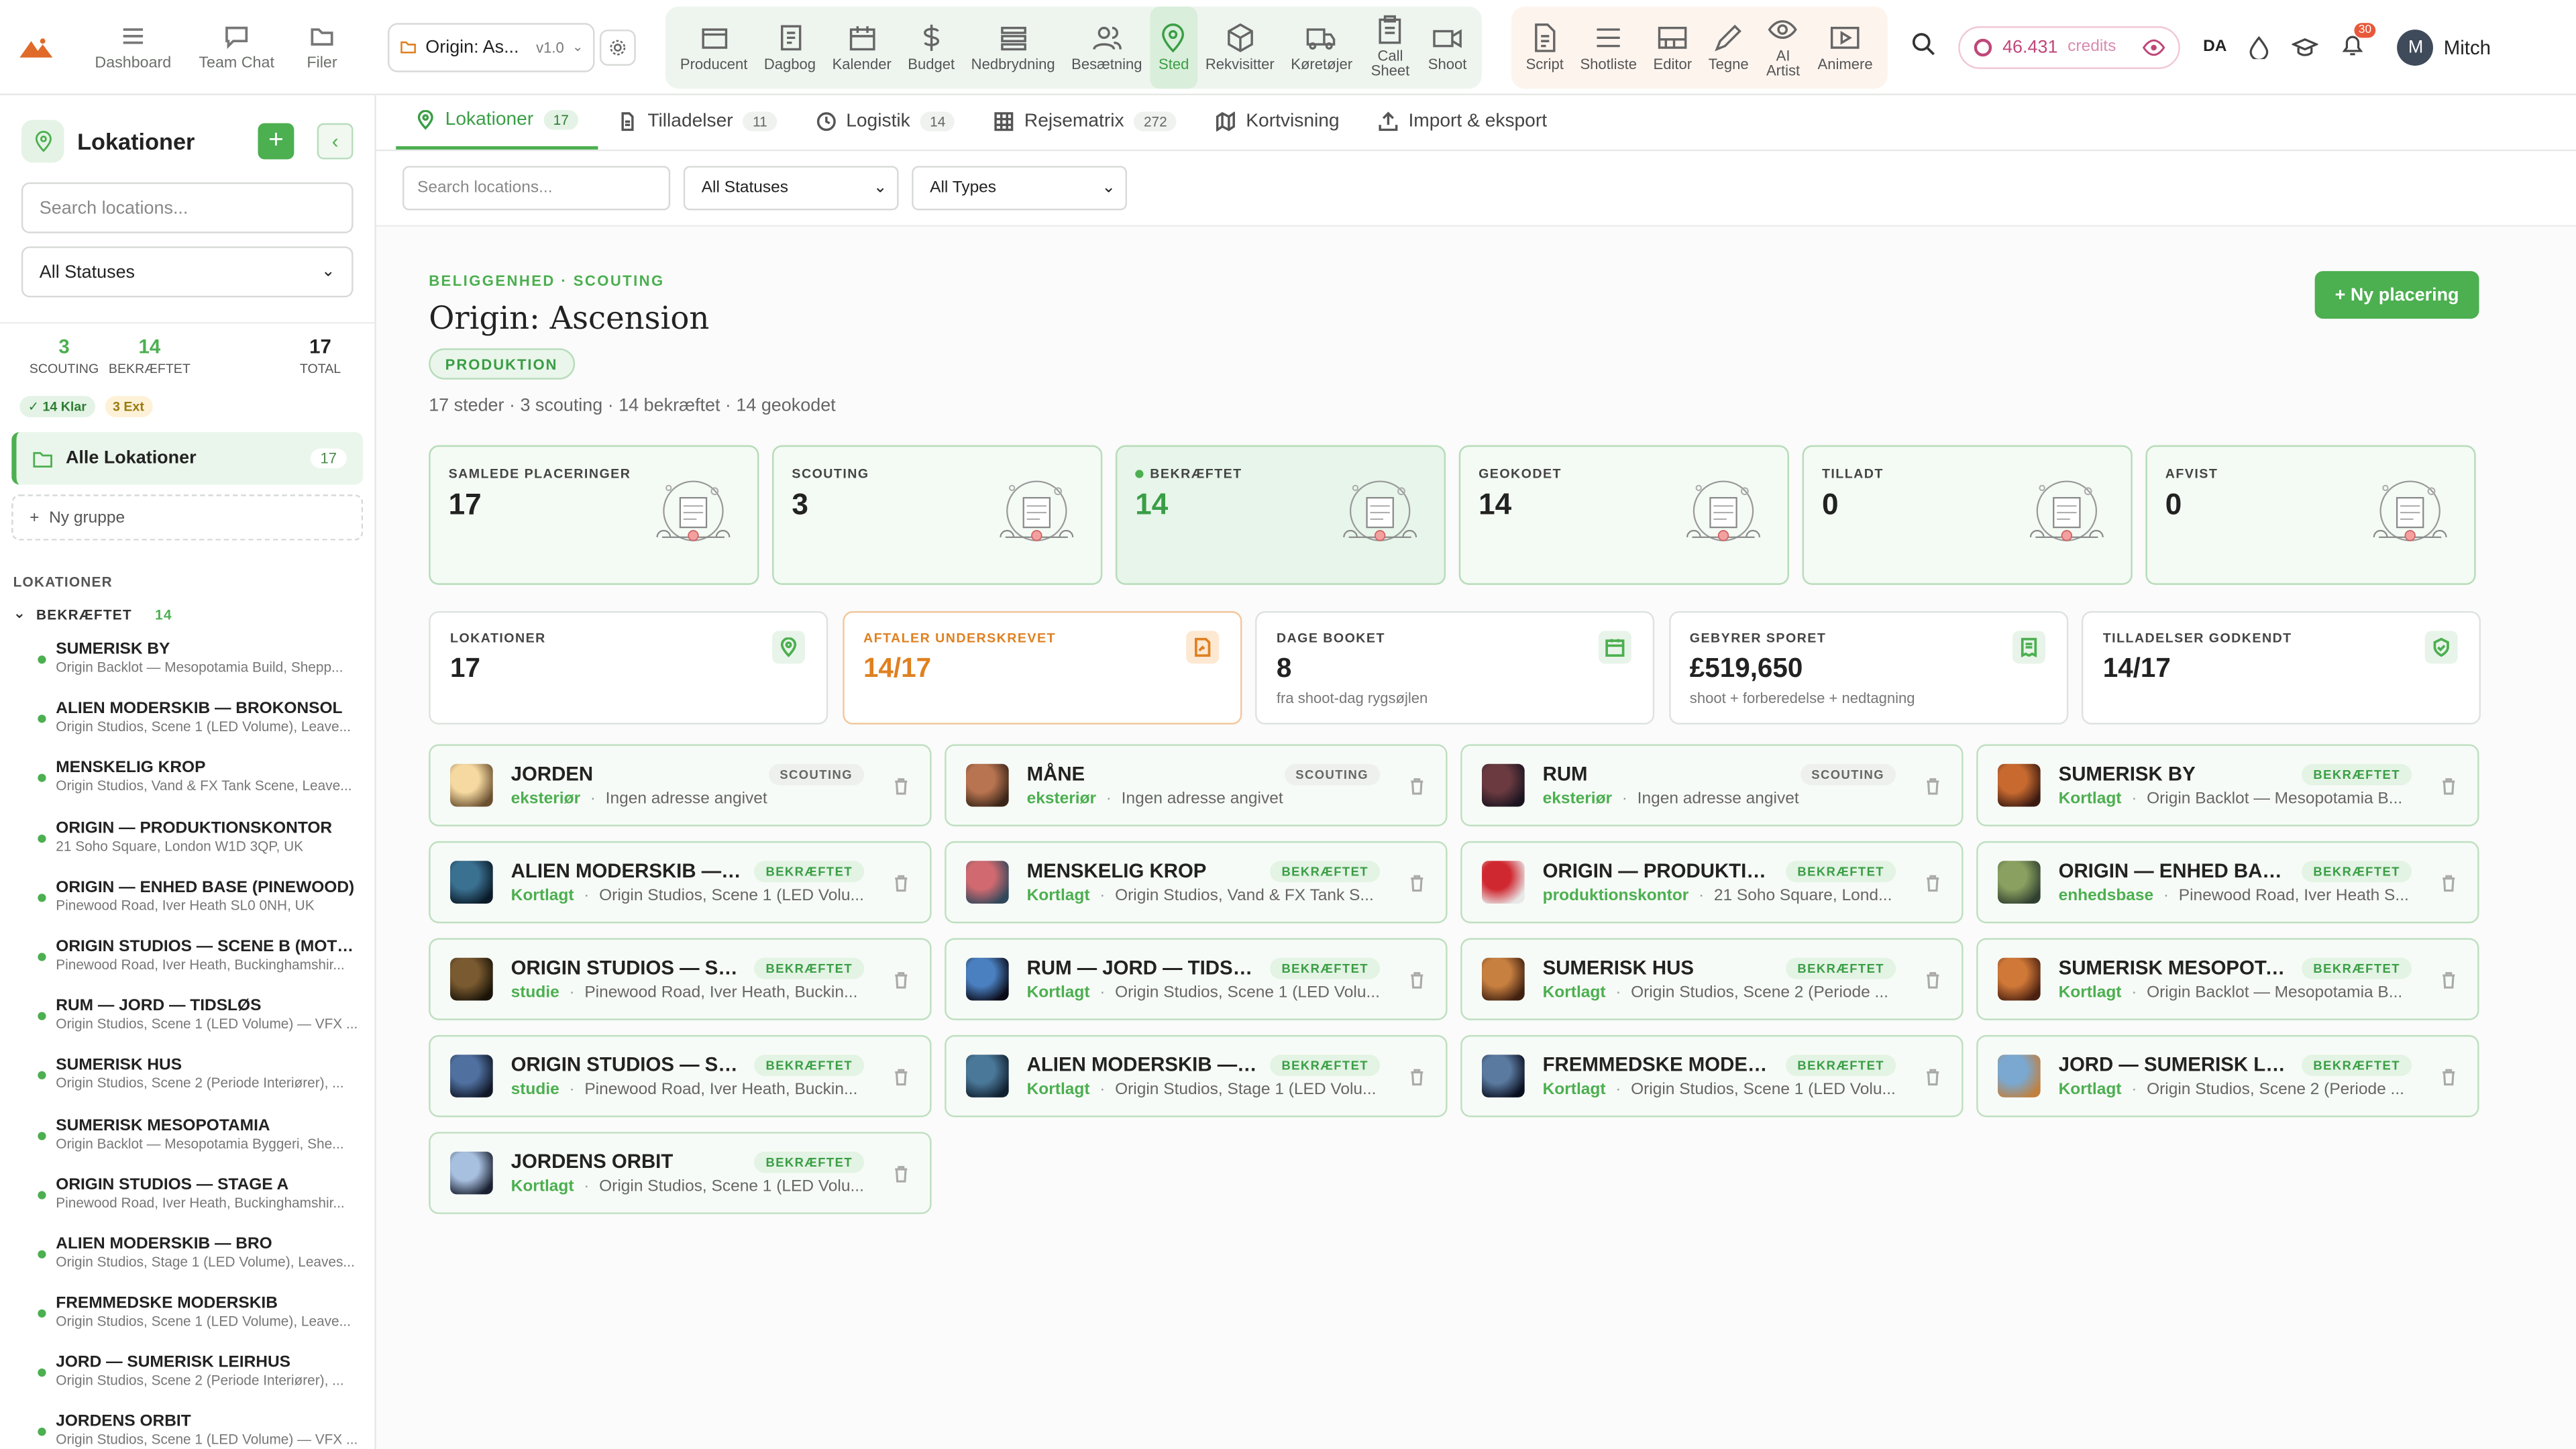  What do you see at coordinates (322, 47) in the screenshot?
I see `nav-files: Filer` at bounding box center [322, 47].